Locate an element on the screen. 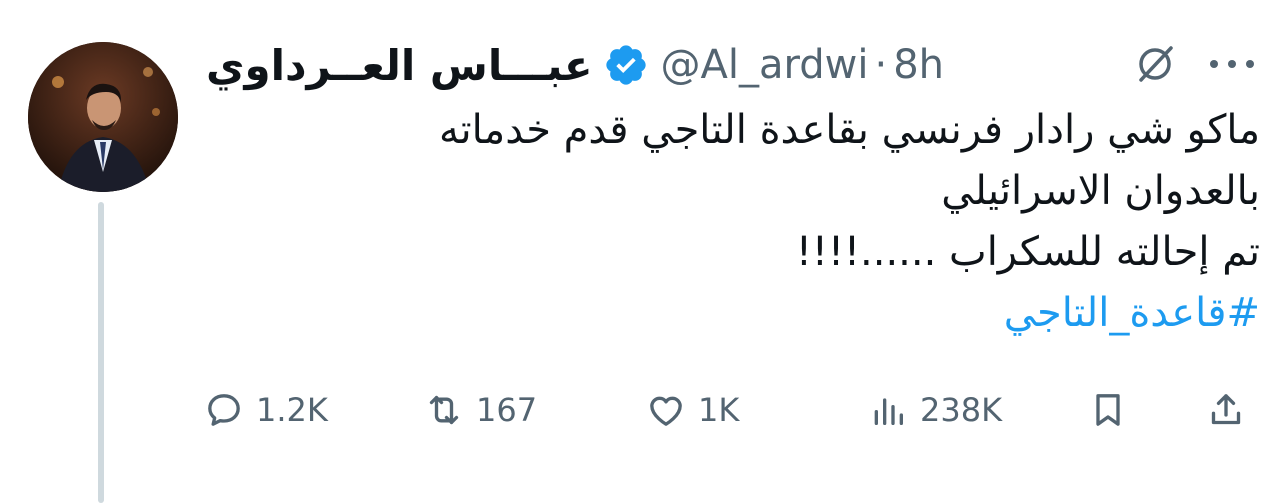  views-count: 238K is located at coordinates (961, 410).